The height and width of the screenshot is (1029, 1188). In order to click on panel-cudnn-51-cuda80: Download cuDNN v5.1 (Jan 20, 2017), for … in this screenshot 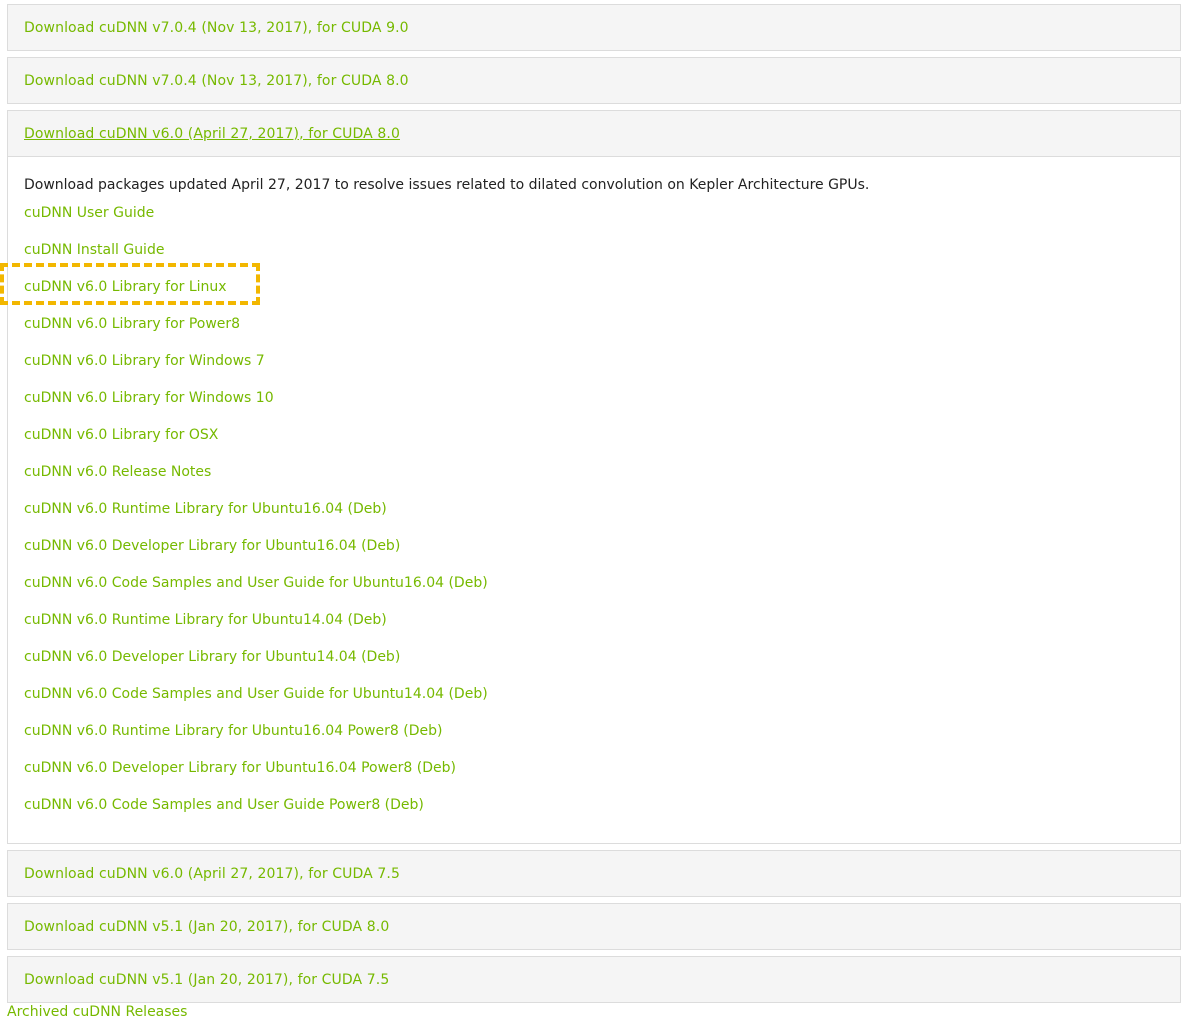, I will do `click(594, 926)`.